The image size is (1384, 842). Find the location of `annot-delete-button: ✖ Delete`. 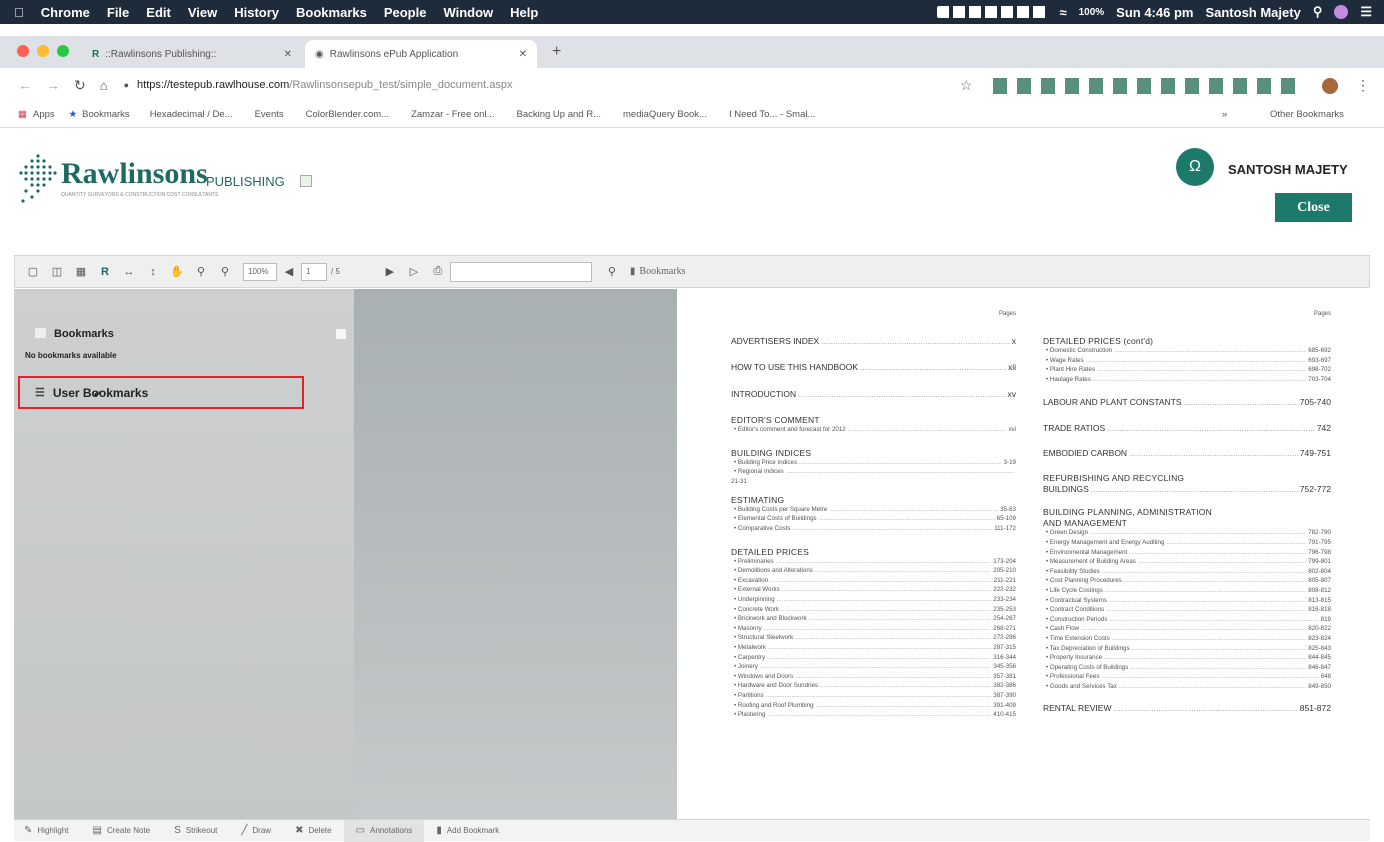

annot-delete-button: ✖ Delete is located at coordinates (313, 830).